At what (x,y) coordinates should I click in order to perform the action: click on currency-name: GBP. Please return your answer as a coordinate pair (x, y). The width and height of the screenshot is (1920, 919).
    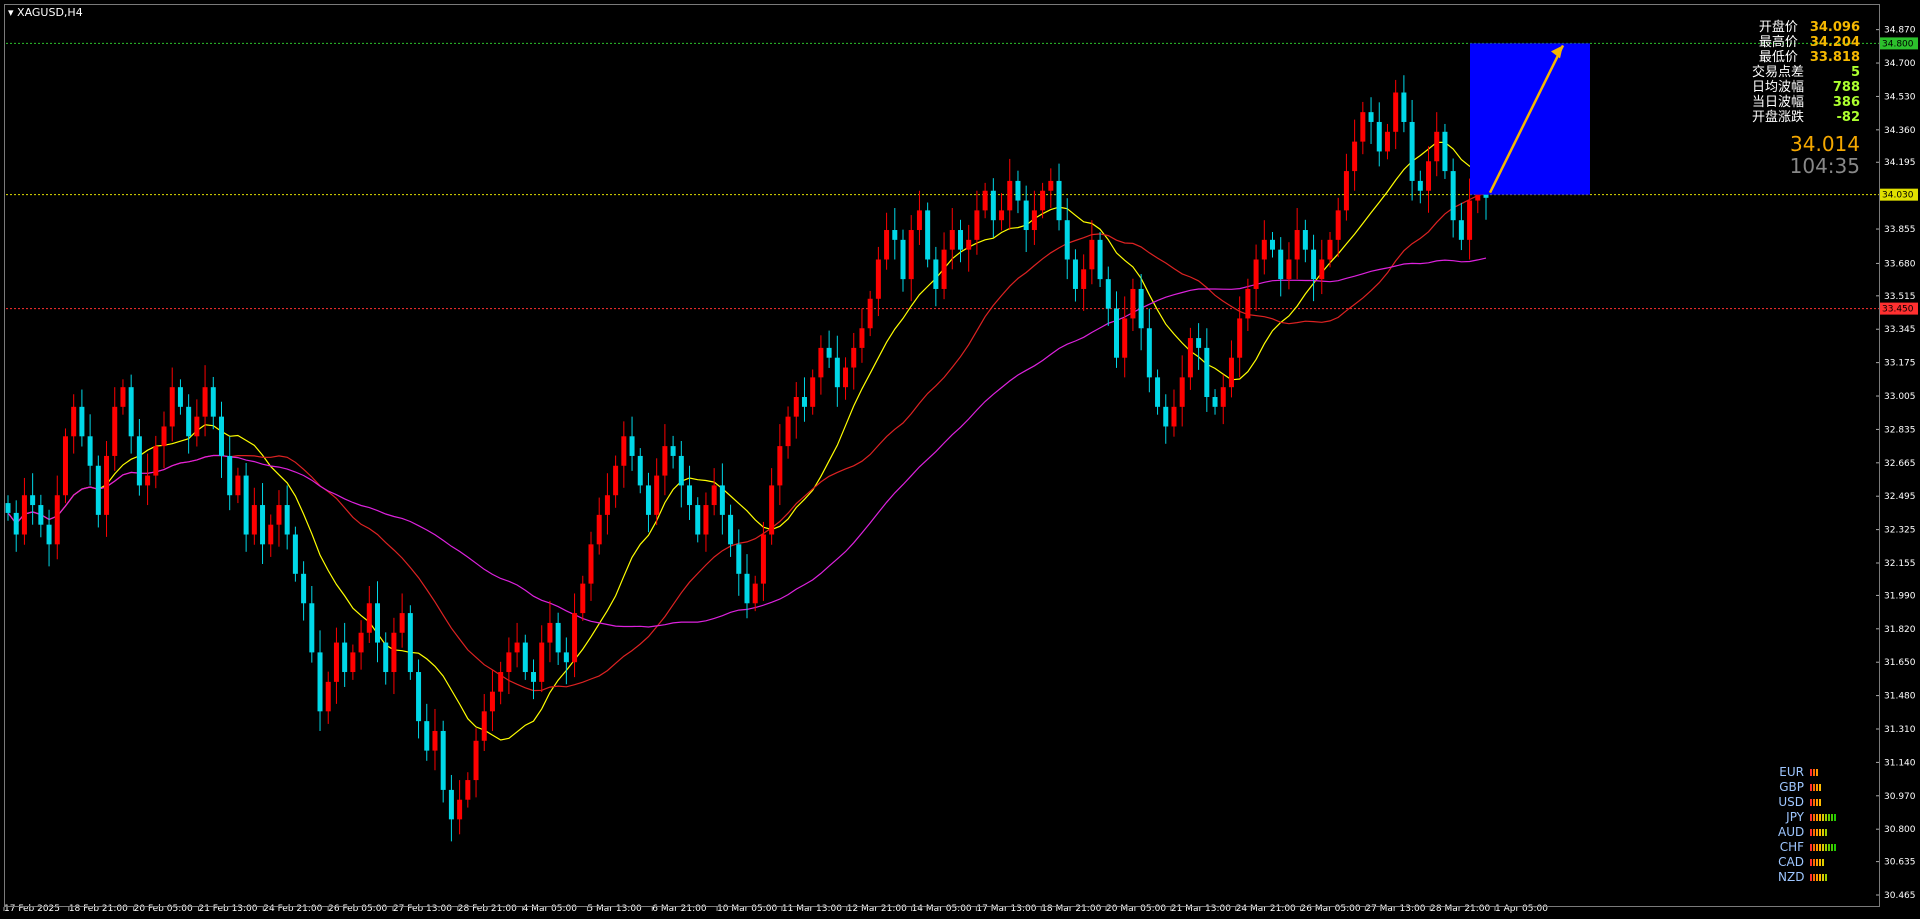
    Looking at the image, I should click on (1791, 787).